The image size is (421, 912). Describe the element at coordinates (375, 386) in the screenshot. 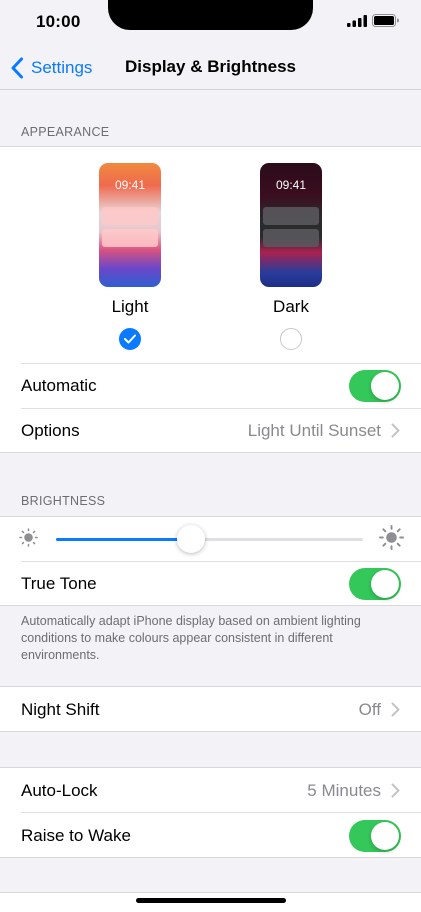

I see `automatic-toggle` at that location.